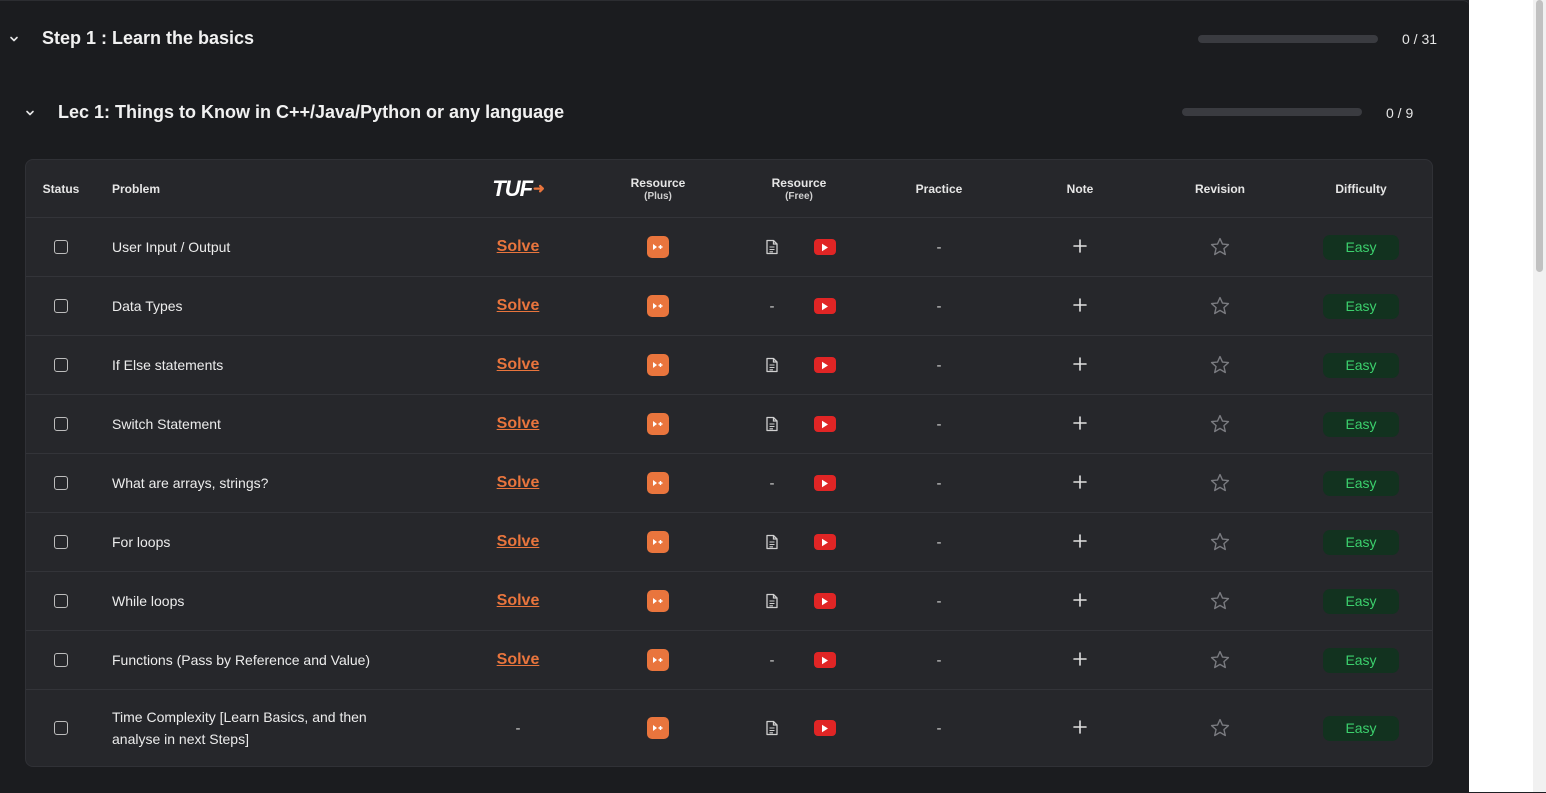  What do you see at coordinates (1400, 113) in the screenshot?
I see `lecture-progress-count: 0 / 9` at bounding box center [1400, 113].